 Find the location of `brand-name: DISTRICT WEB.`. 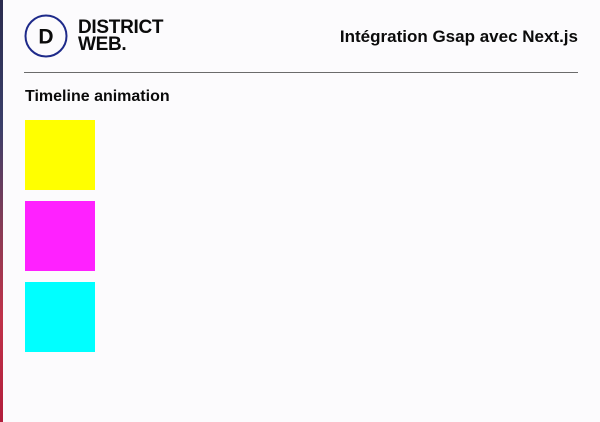

brand-name: DISTRICT WEB. is located at coordinates (121, 36).